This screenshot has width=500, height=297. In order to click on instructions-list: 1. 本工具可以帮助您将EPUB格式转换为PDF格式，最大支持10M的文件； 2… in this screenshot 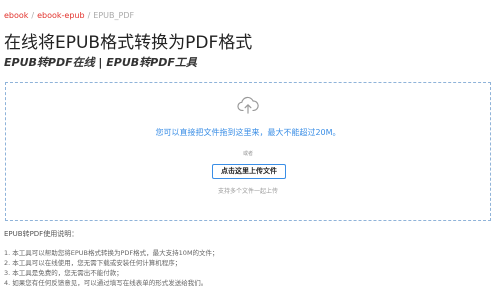, I will do `click(111, 268)`.